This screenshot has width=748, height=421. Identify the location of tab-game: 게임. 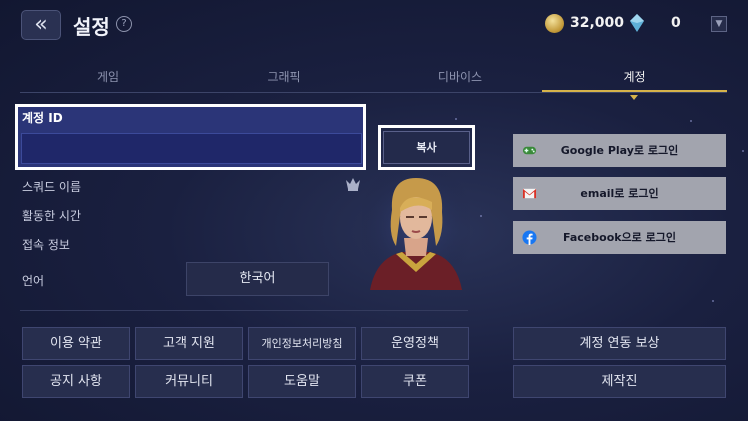
(108, 77).